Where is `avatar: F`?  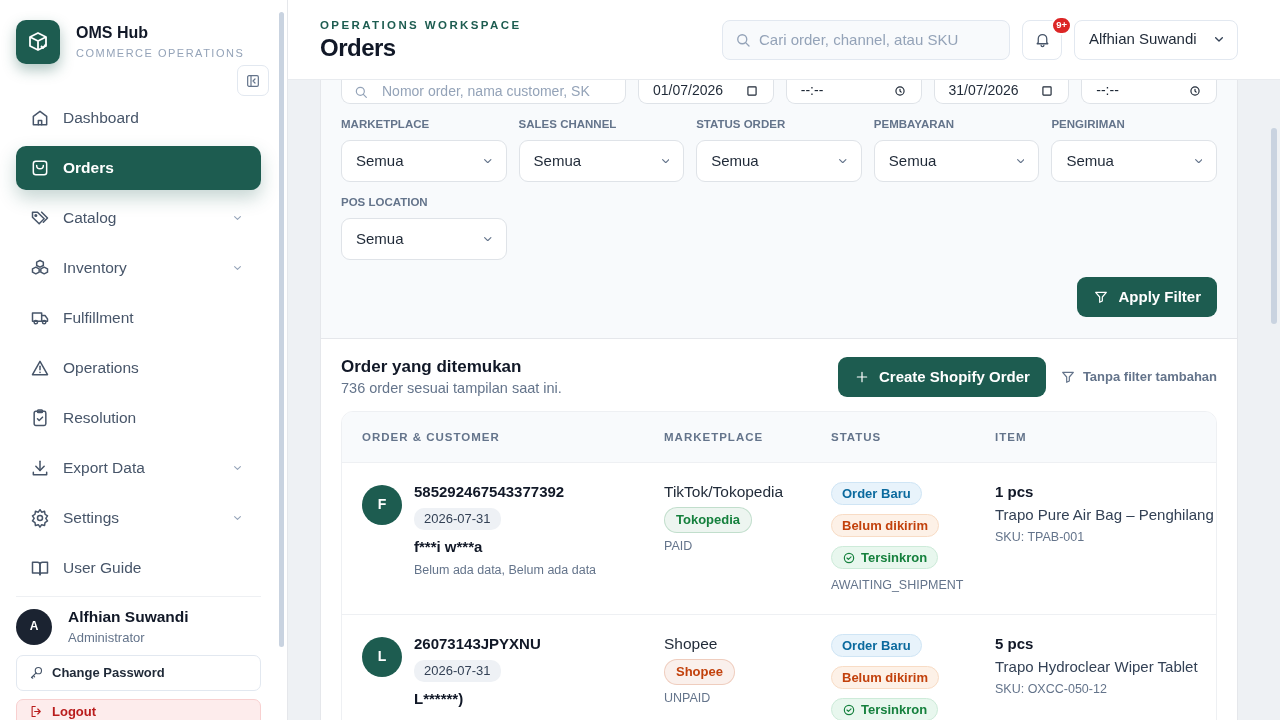
avatar: F is located at coordinates (382, 505).